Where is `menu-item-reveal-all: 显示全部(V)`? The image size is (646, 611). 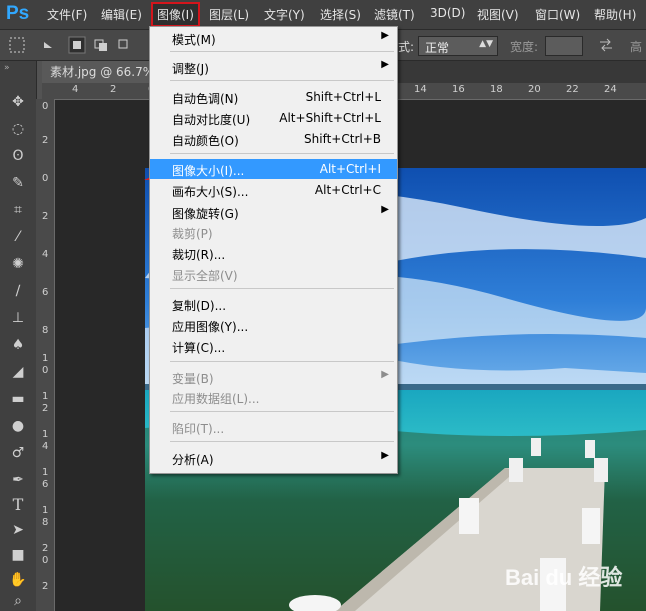
menu-item-reveal-all: 显示全部(V) is located at coordinates (273, 274).